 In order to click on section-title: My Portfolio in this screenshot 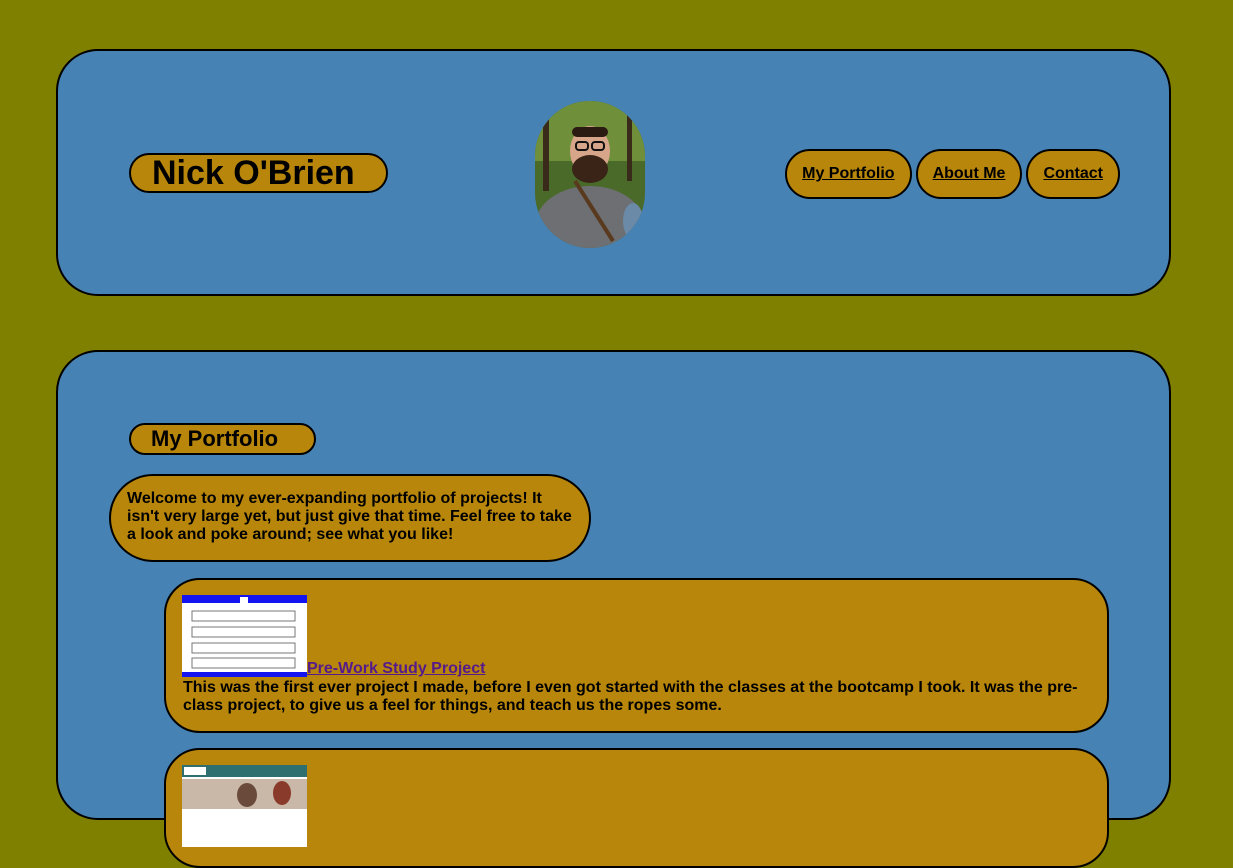, I will do `click(222, 439)`.